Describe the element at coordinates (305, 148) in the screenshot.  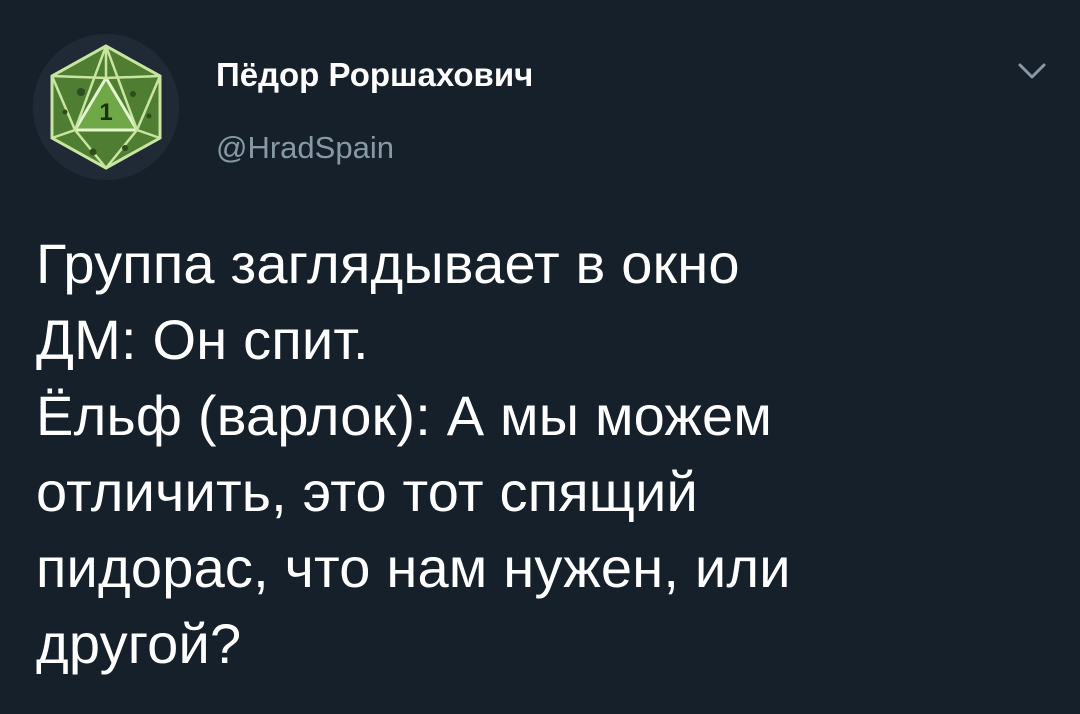
I see `author-handle: @HradSpain` at that location.